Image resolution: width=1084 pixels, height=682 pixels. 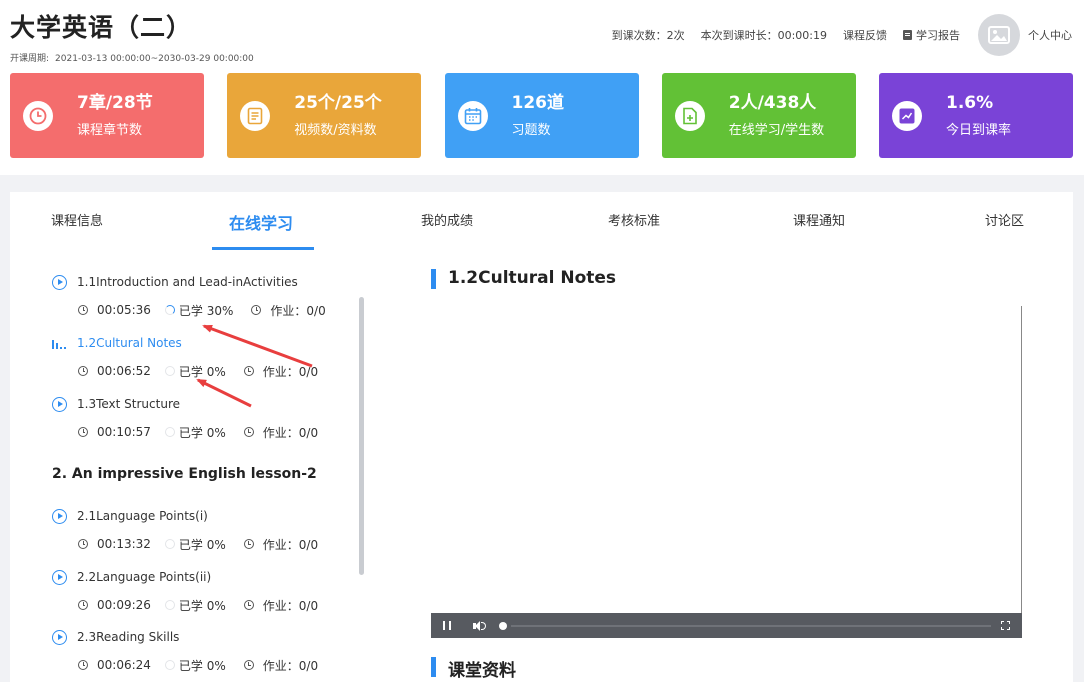 I want to click on list-item: 1.3Text Structure 00:10:57 已学 0% 作业：0/0, so click(x=202, y=418).